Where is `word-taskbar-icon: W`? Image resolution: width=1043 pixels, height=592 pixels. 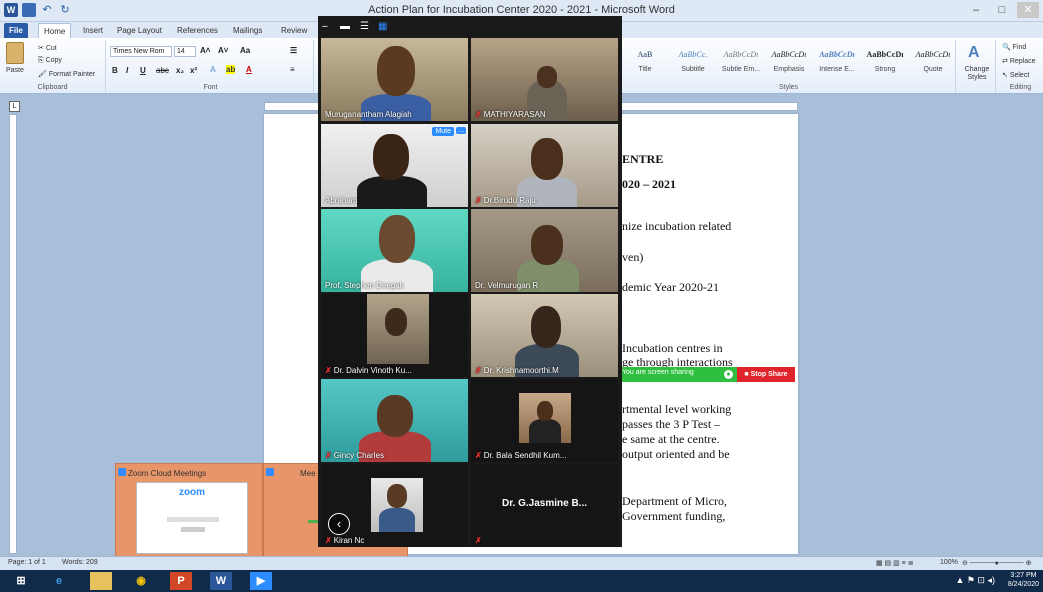
word-taskbar-icon: W is located at coordinates (221, 581).